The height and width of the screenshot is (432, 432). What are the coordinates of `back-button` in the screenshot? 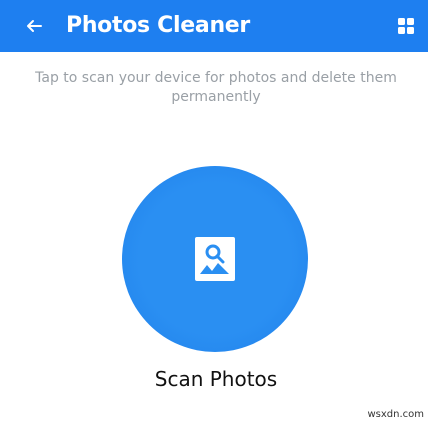 It's located at (34, 26).